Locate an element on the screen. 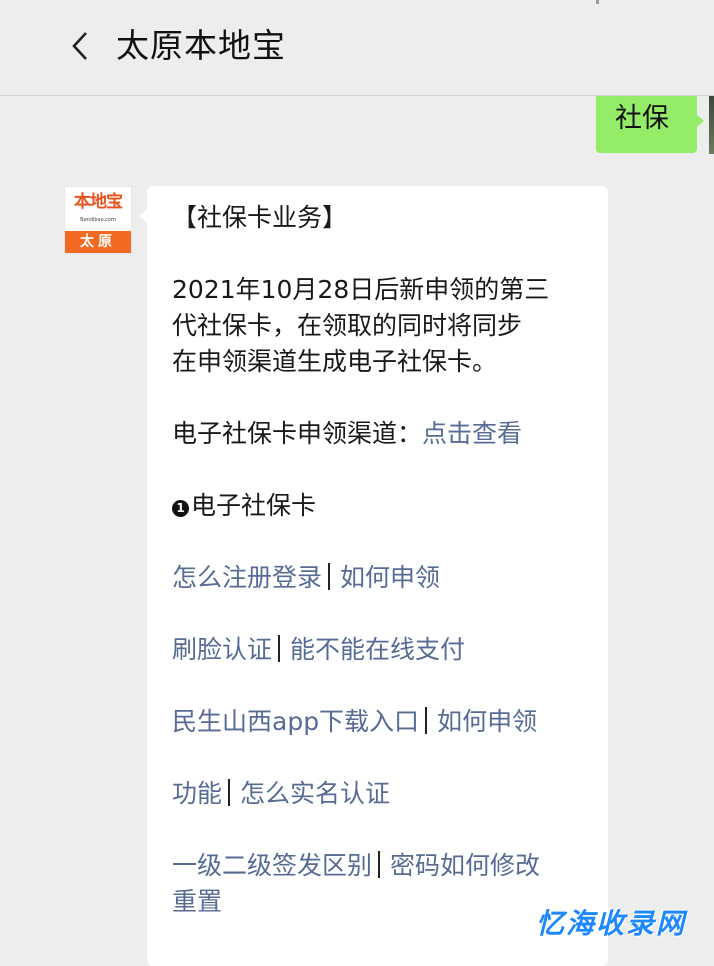 This screenshot has width=714, height=966. link-row: 一级二级签发区别 密码如何修改 is located at coordinates (385, 866).